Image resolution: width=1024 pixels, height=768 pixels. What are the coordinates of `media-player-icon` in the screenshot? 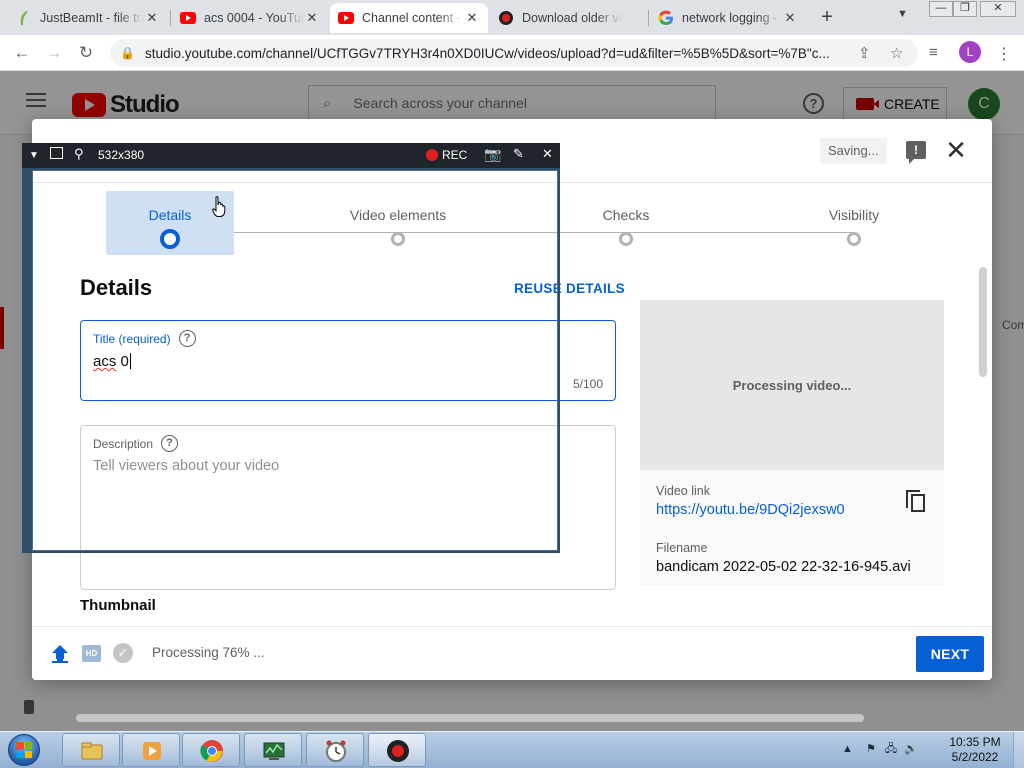 It's located at (152, 751).